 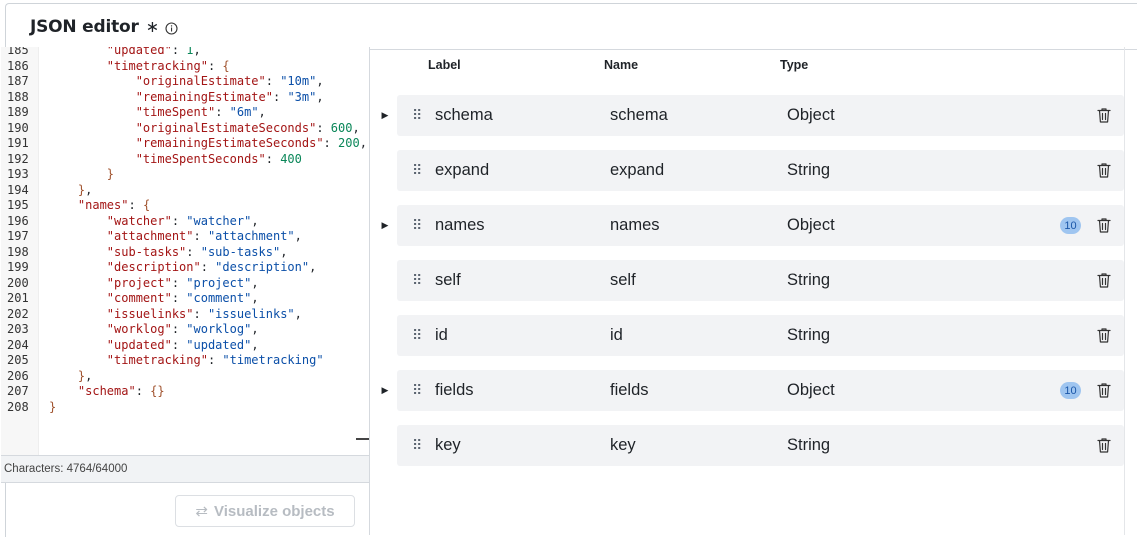 I want to click on field-name: id, so click(x=616, y=335).